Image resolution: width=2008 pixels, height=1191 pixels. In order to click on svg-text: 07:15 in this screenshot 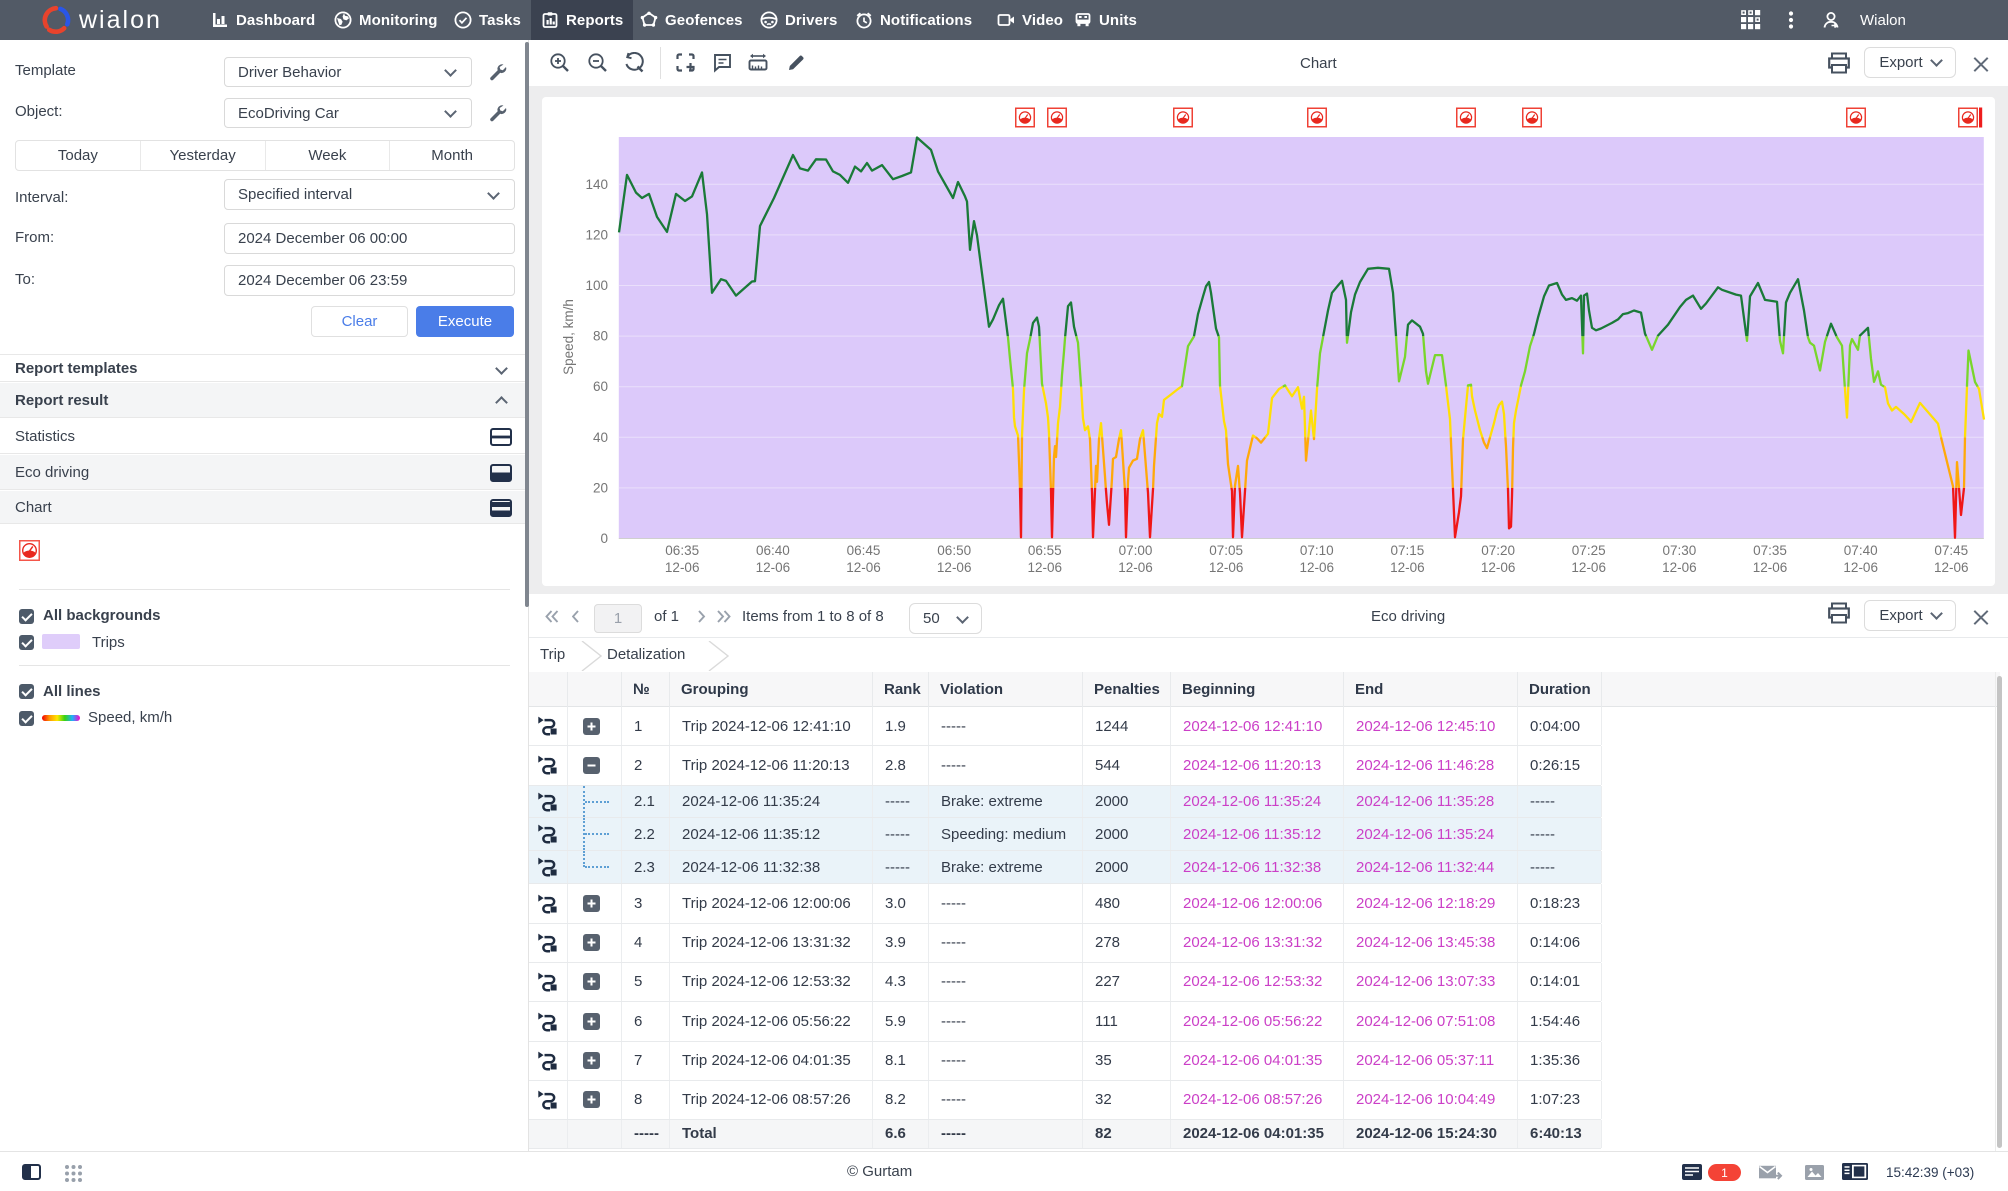, I will do `click(1408, 550)`.